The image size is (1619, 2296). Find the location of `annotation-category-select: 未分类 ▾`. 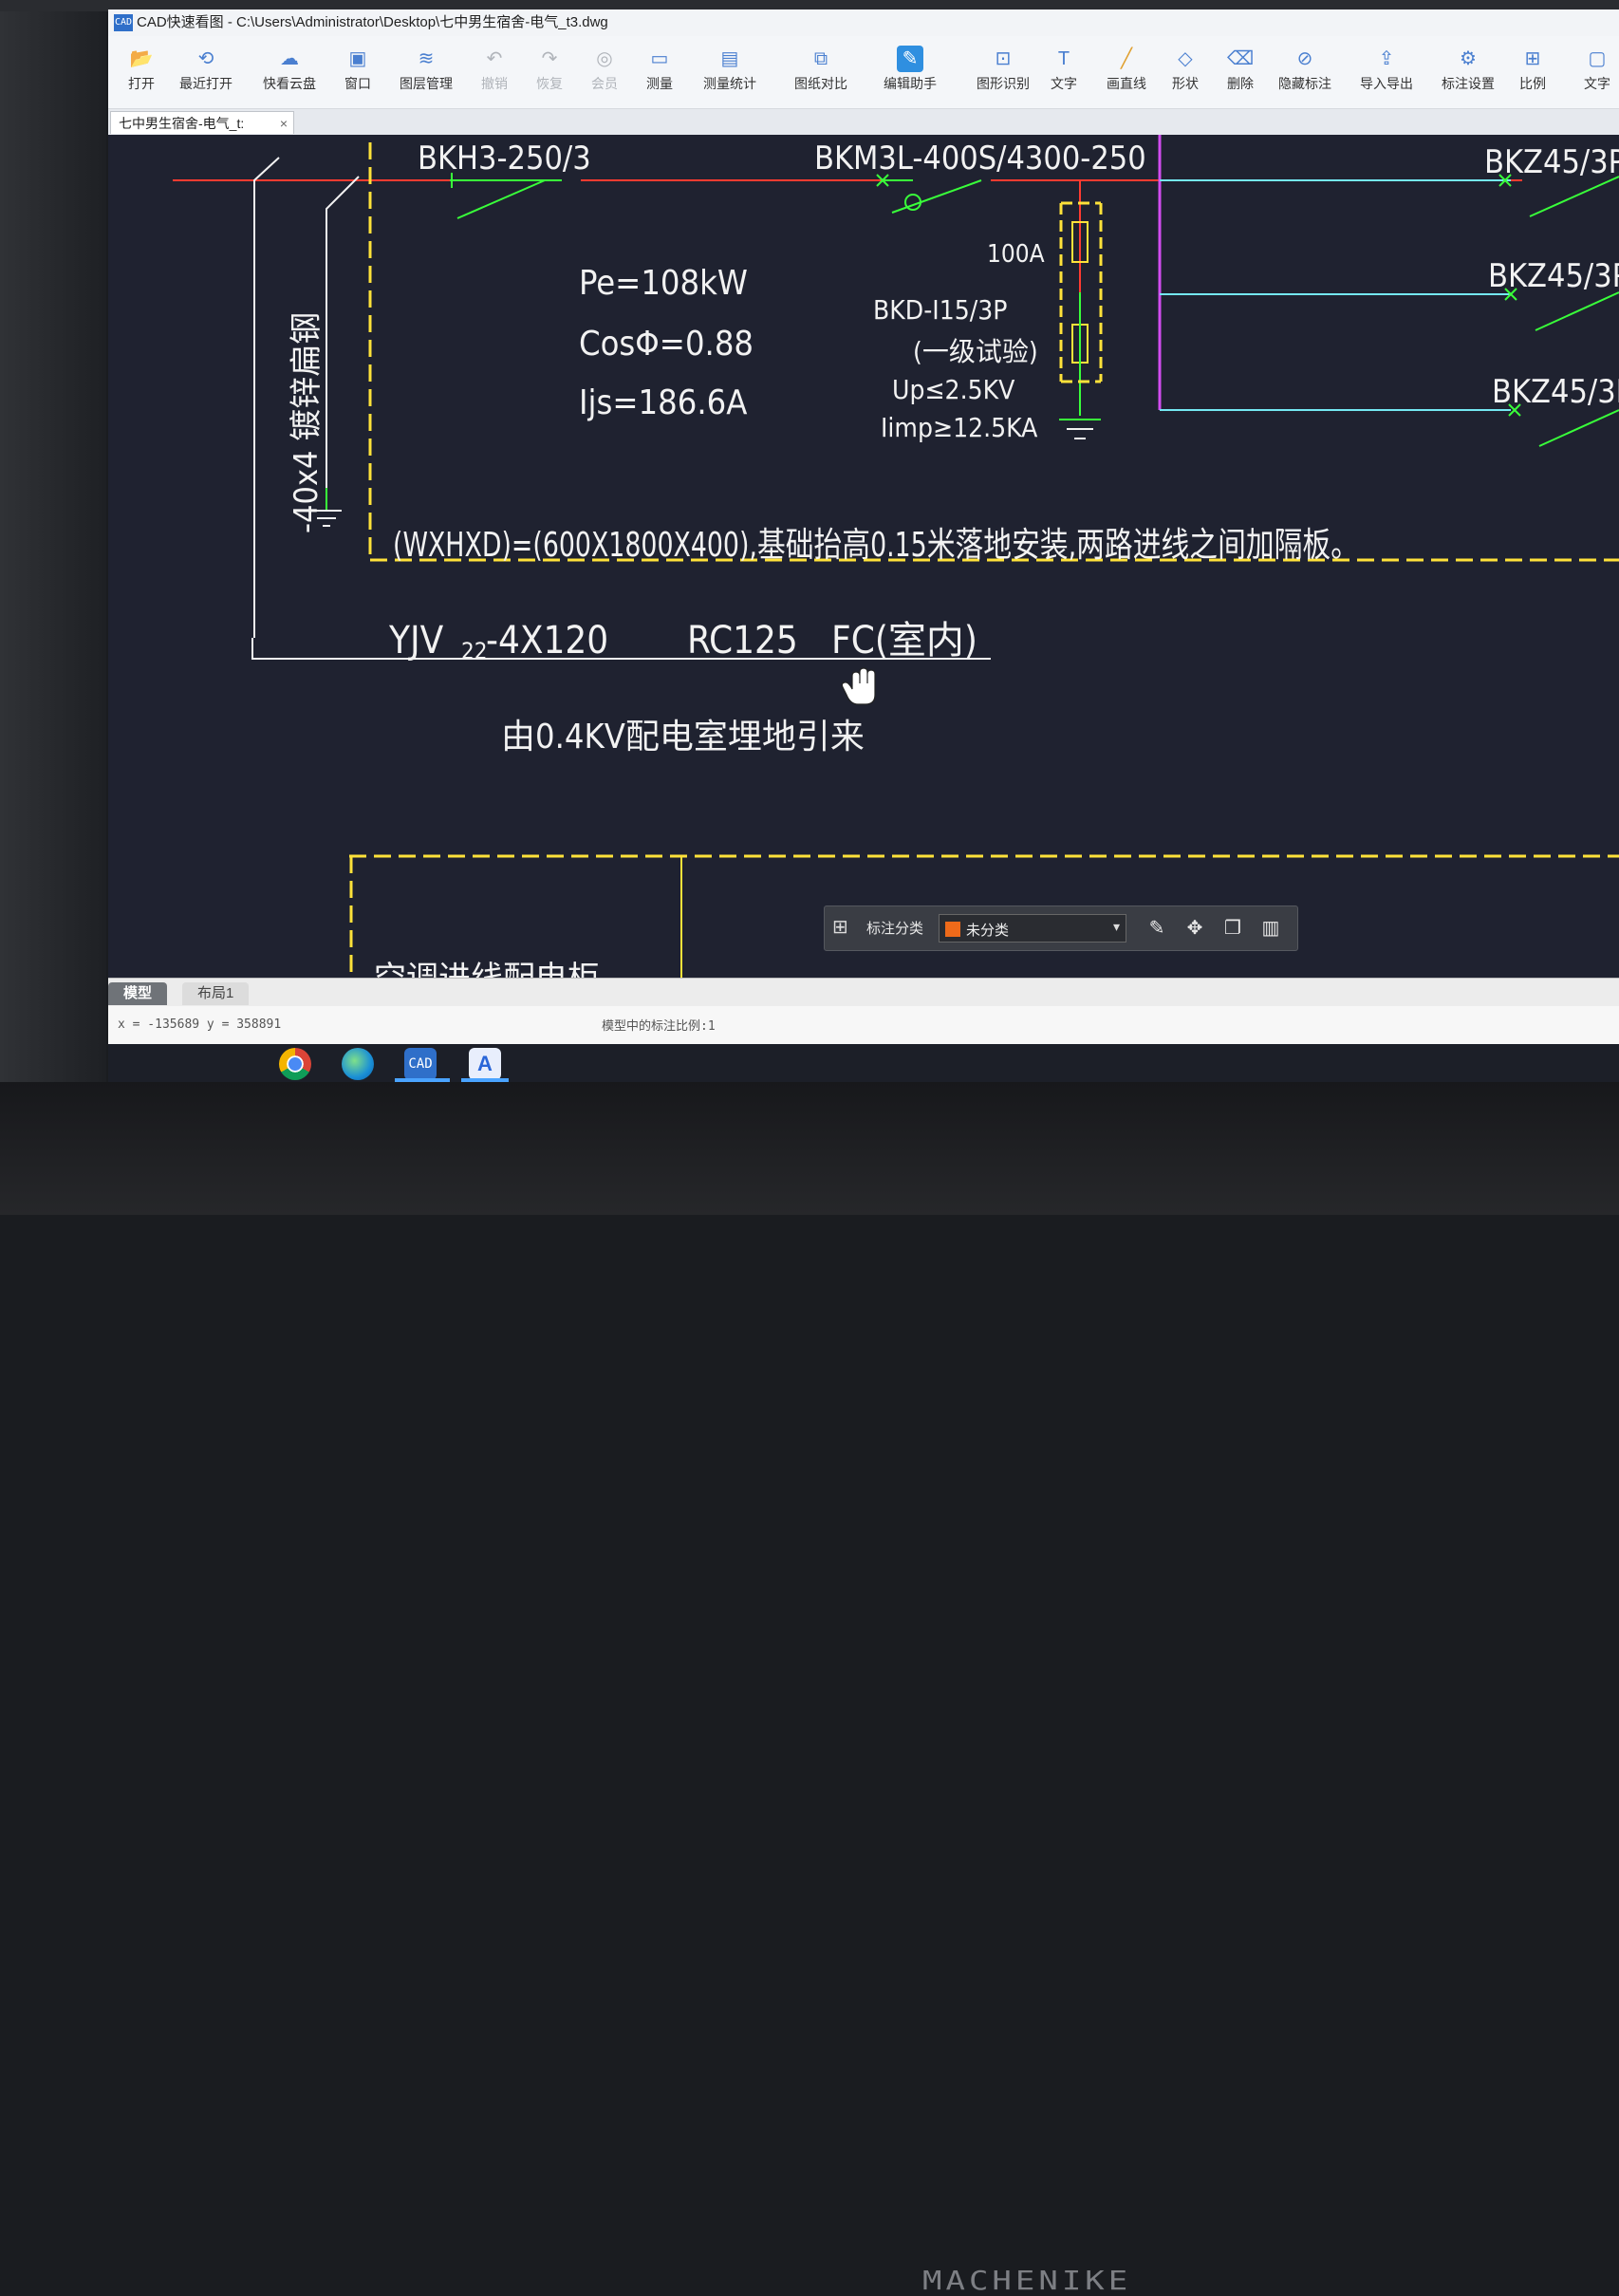

annotation-category-select: 未分类 ▾ is located at coordinates (1032, 928).